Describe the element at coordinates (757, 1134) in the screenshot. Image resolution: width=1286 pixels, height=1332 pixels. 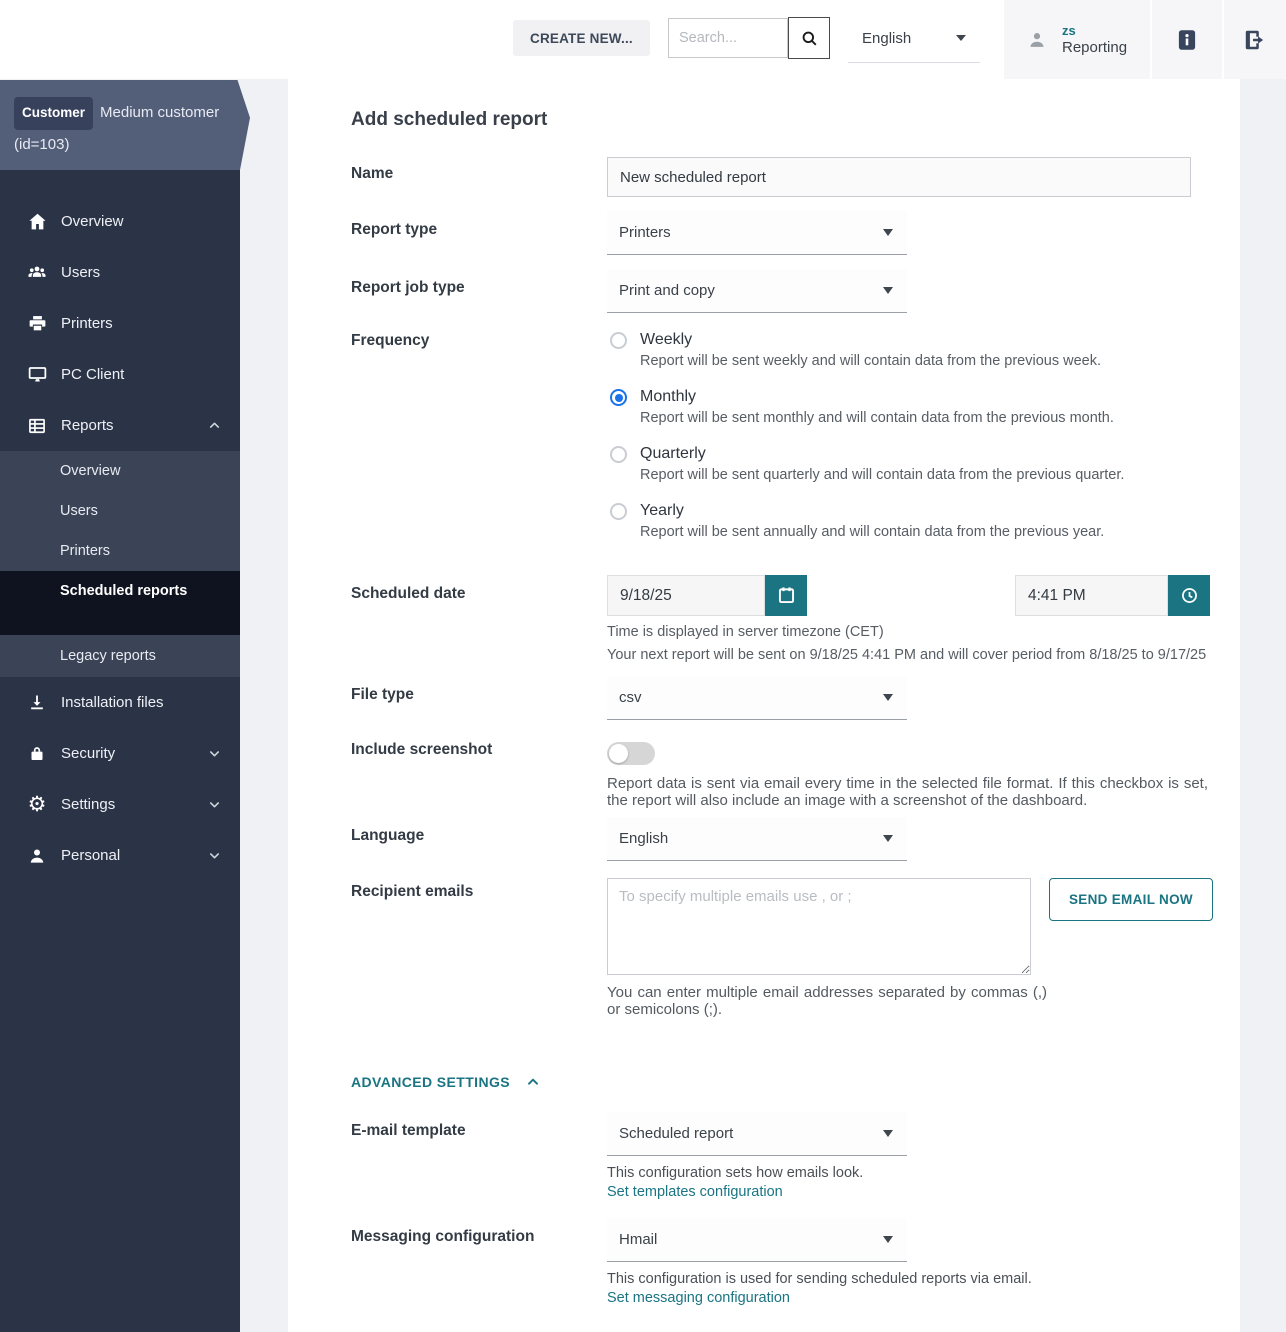
I see `email-template-select: Scheduled report` at that location.